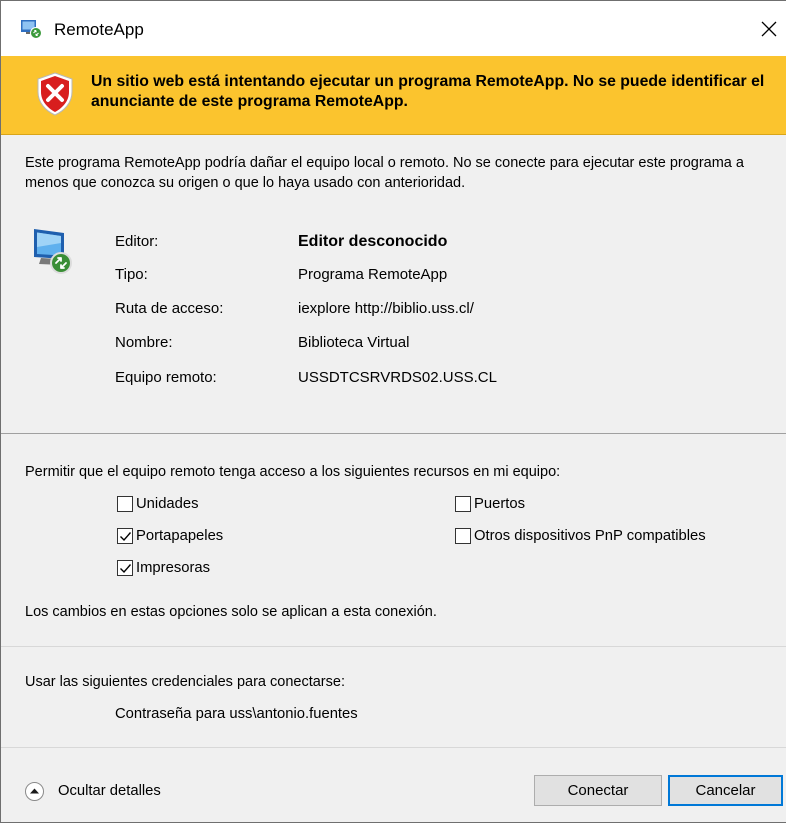 Image resolution: width=786 pixels, height=823 pixels. I want to click on ports-checkbox: Puertos, so click(490, 504).